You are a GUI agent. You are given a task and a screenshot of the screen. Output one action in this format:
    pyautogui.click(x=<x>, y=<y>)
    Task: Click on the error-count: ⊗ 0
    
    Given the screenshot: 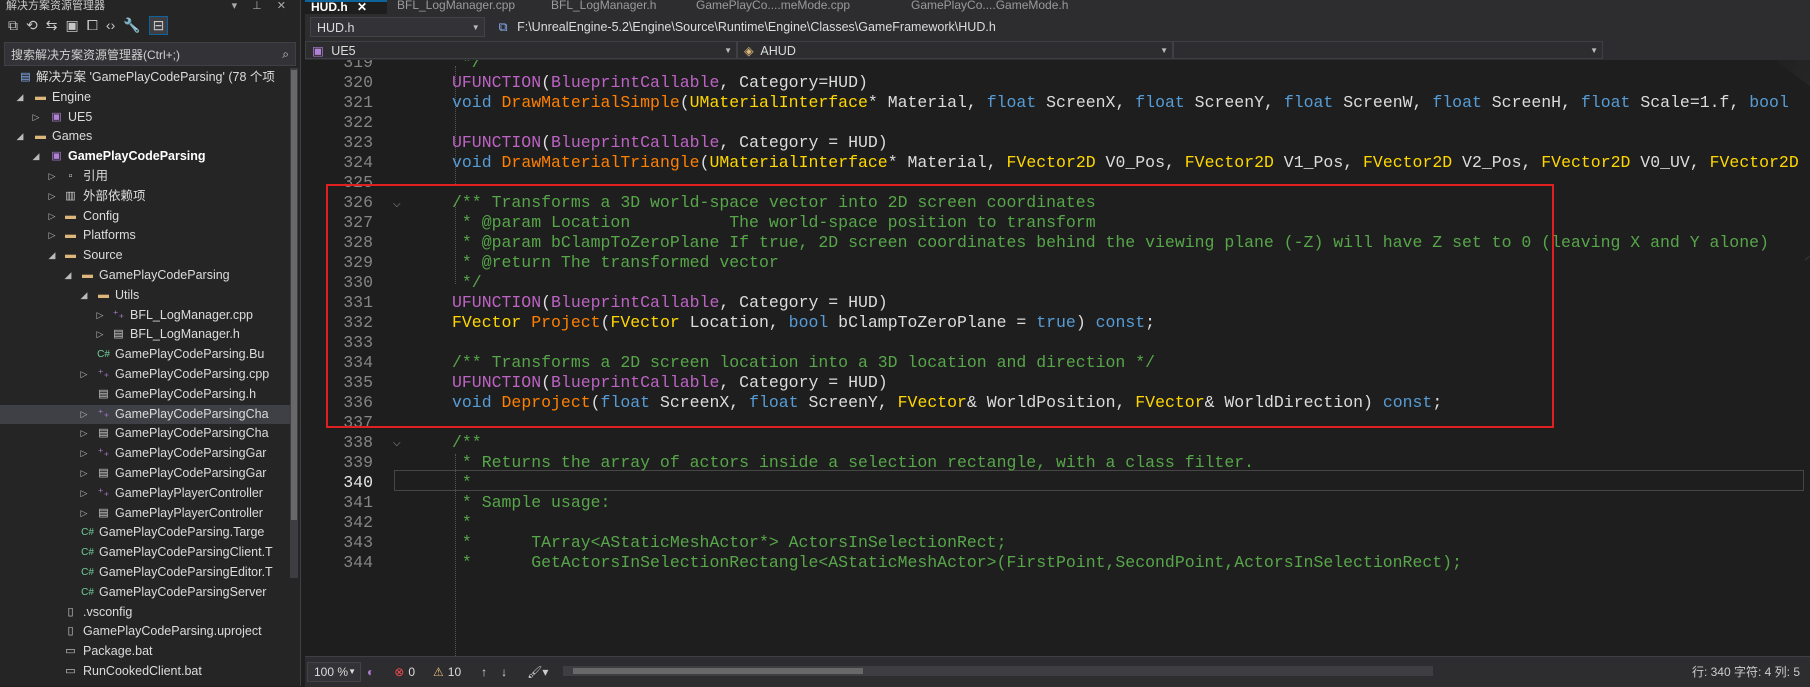 What is the action you would take?
    pyautogui.click(x=404, y=672)
    